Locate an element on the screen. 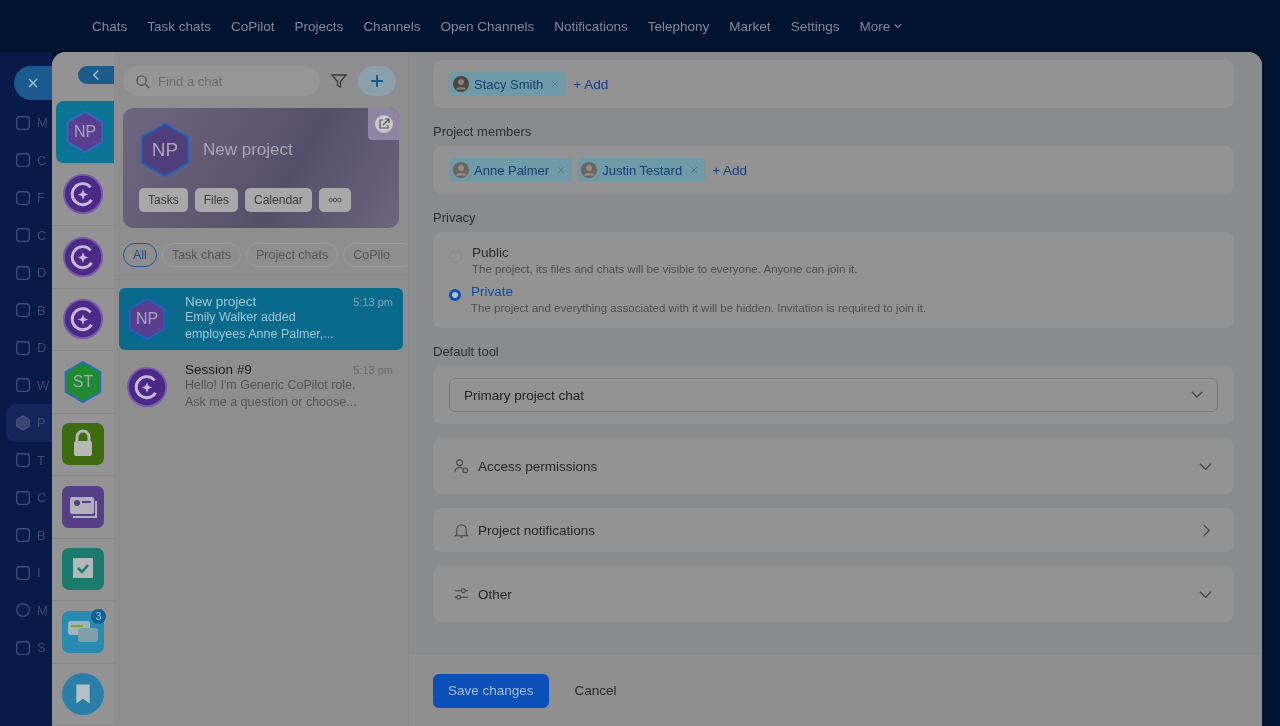 Image resolution: width=1280 pixels, height=726 pixels. option-title: Private is located at coordinates (493, 291).